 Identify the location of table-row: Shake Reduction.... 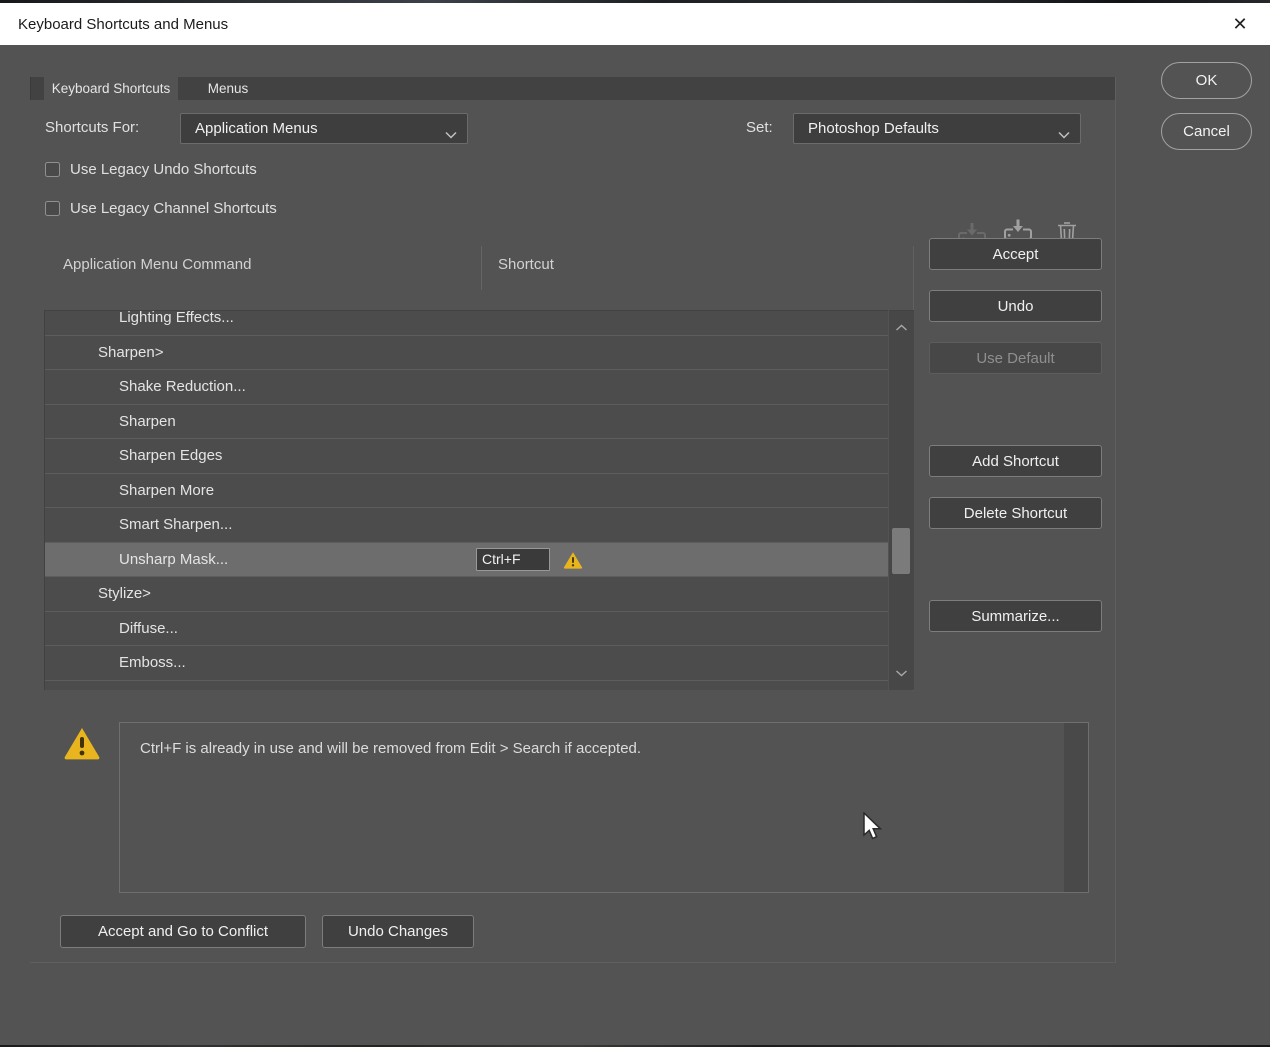
(466, 387).